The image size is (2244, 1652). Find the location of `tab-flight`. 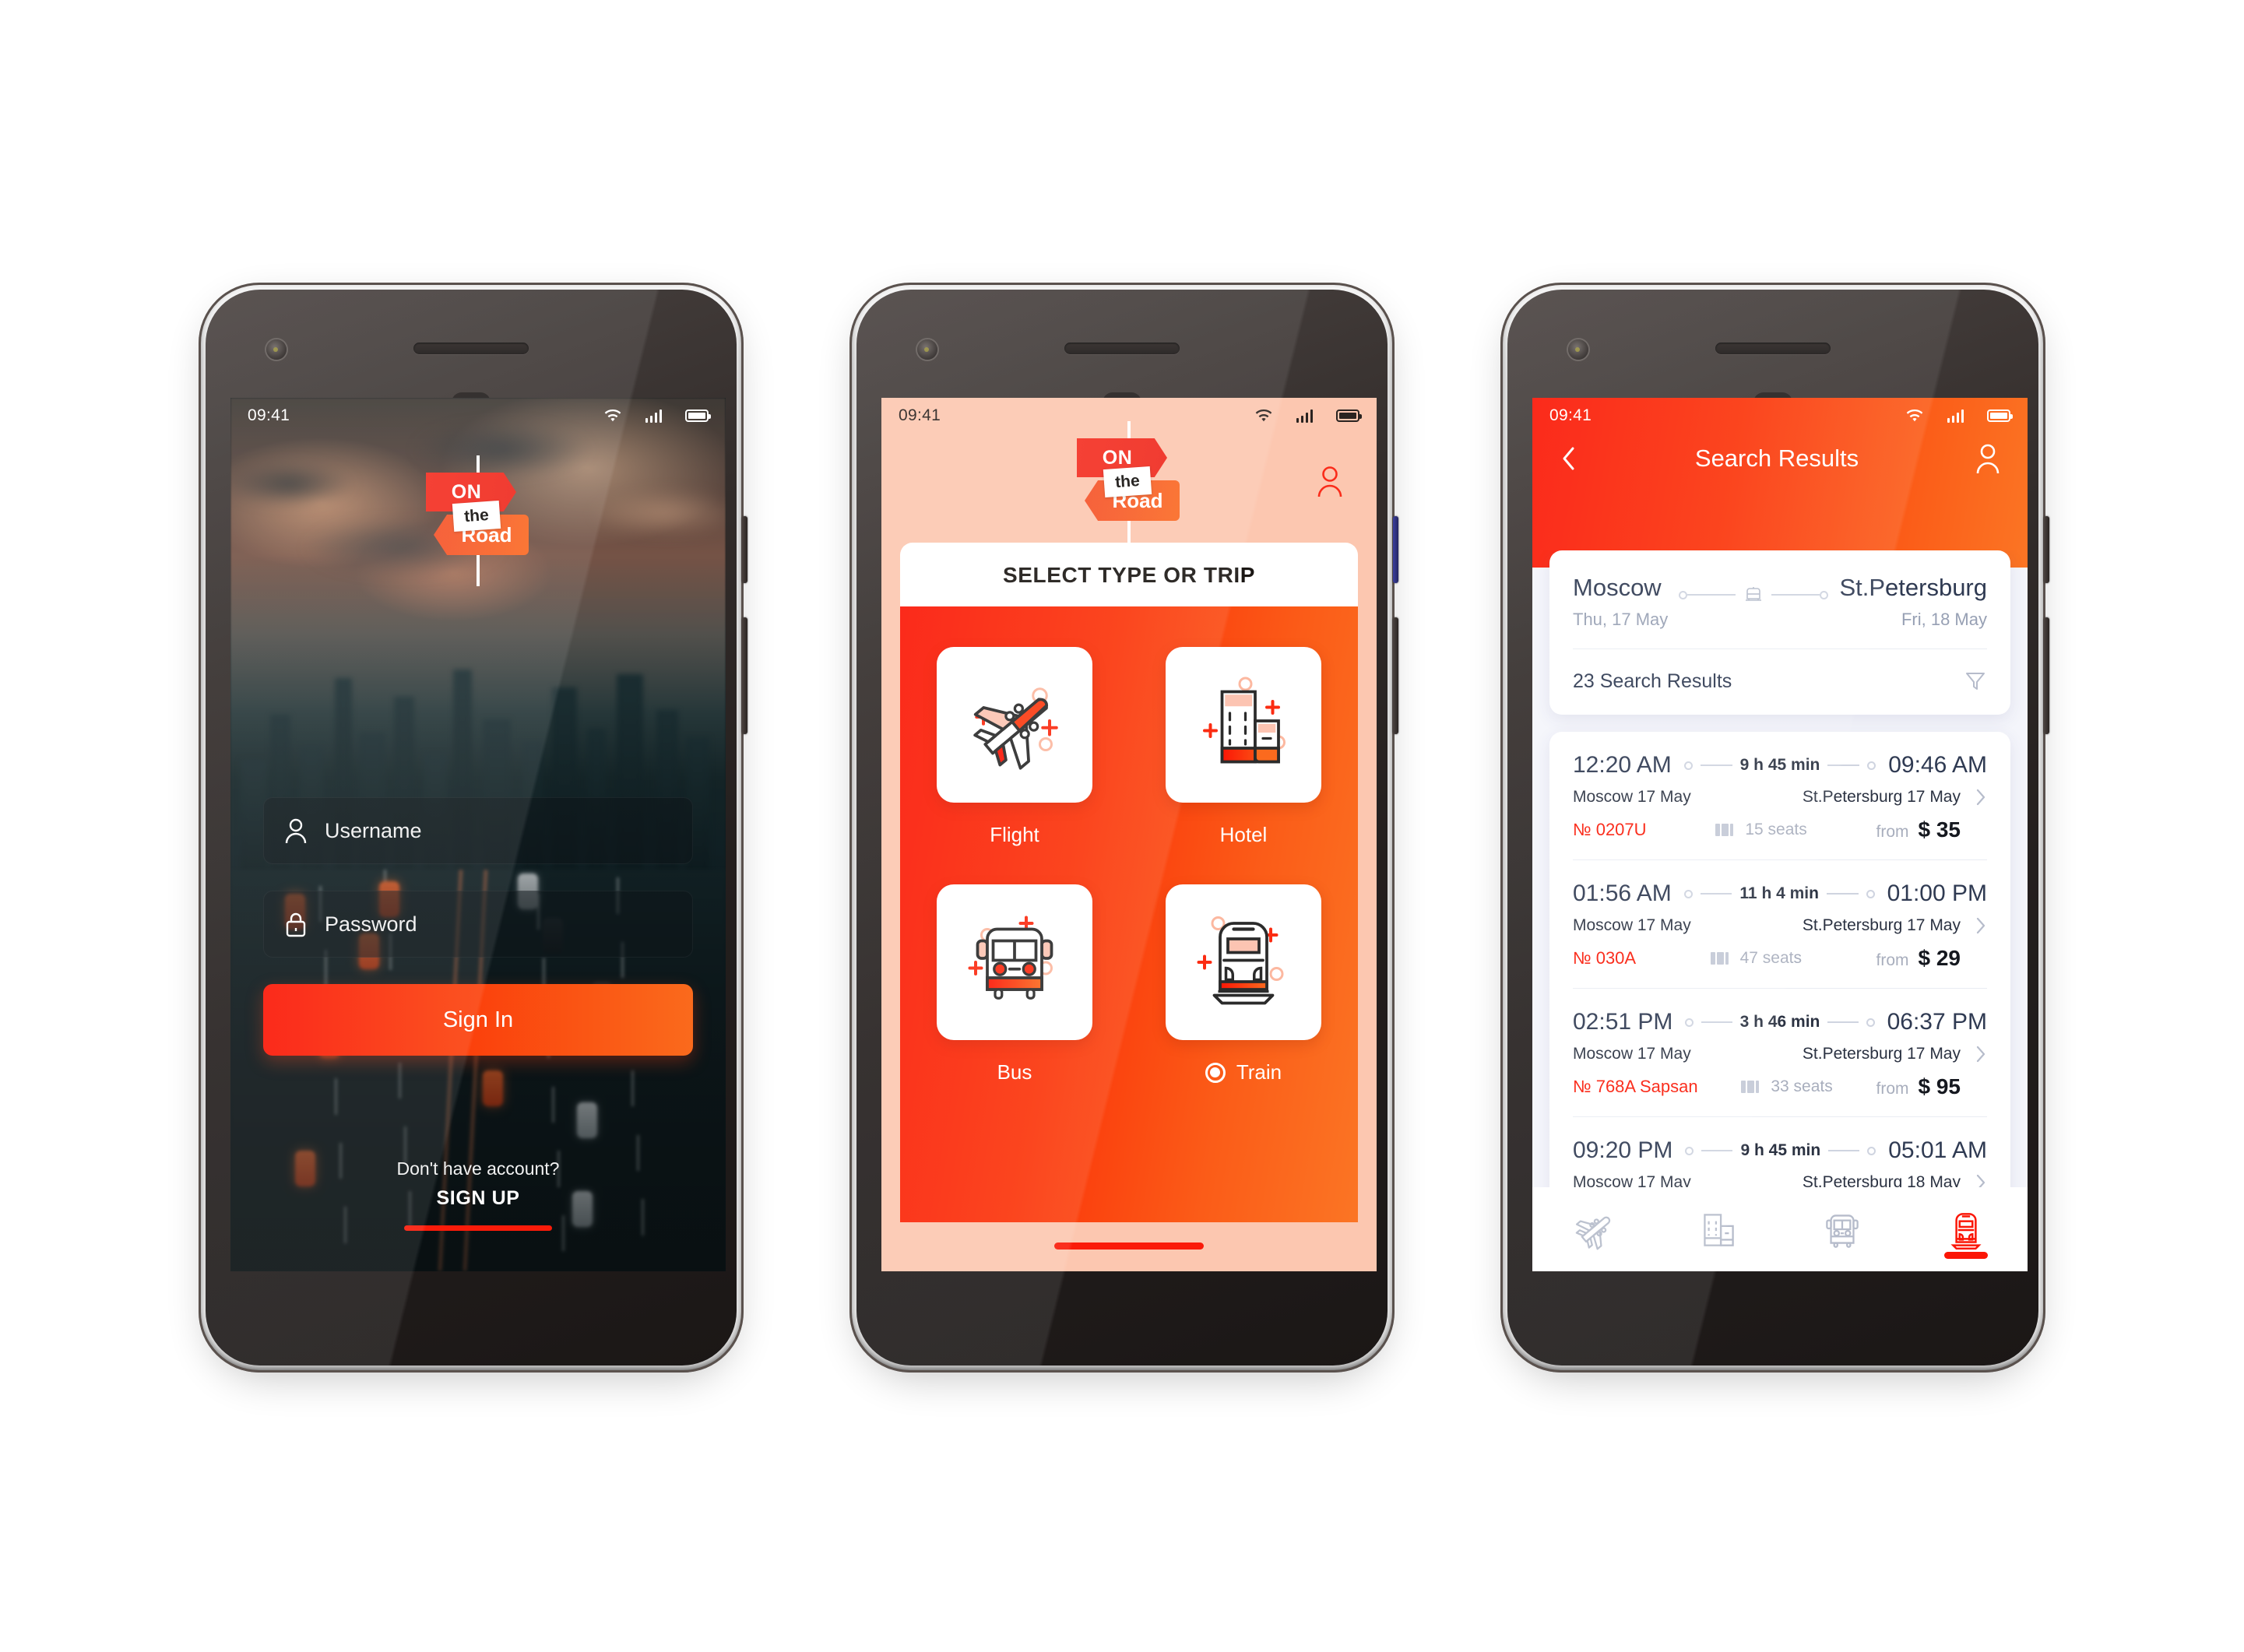

tab-flight is located at coordinates (1594, 1229).